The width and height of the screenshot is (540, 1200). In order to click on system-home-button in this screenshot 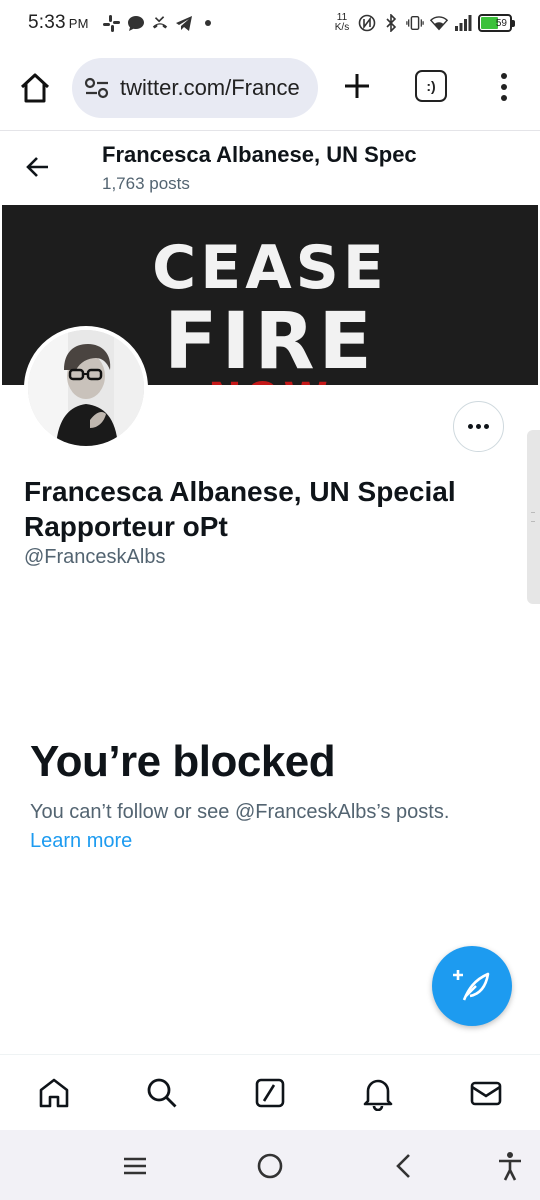, I will do `click(270, 1166)`.